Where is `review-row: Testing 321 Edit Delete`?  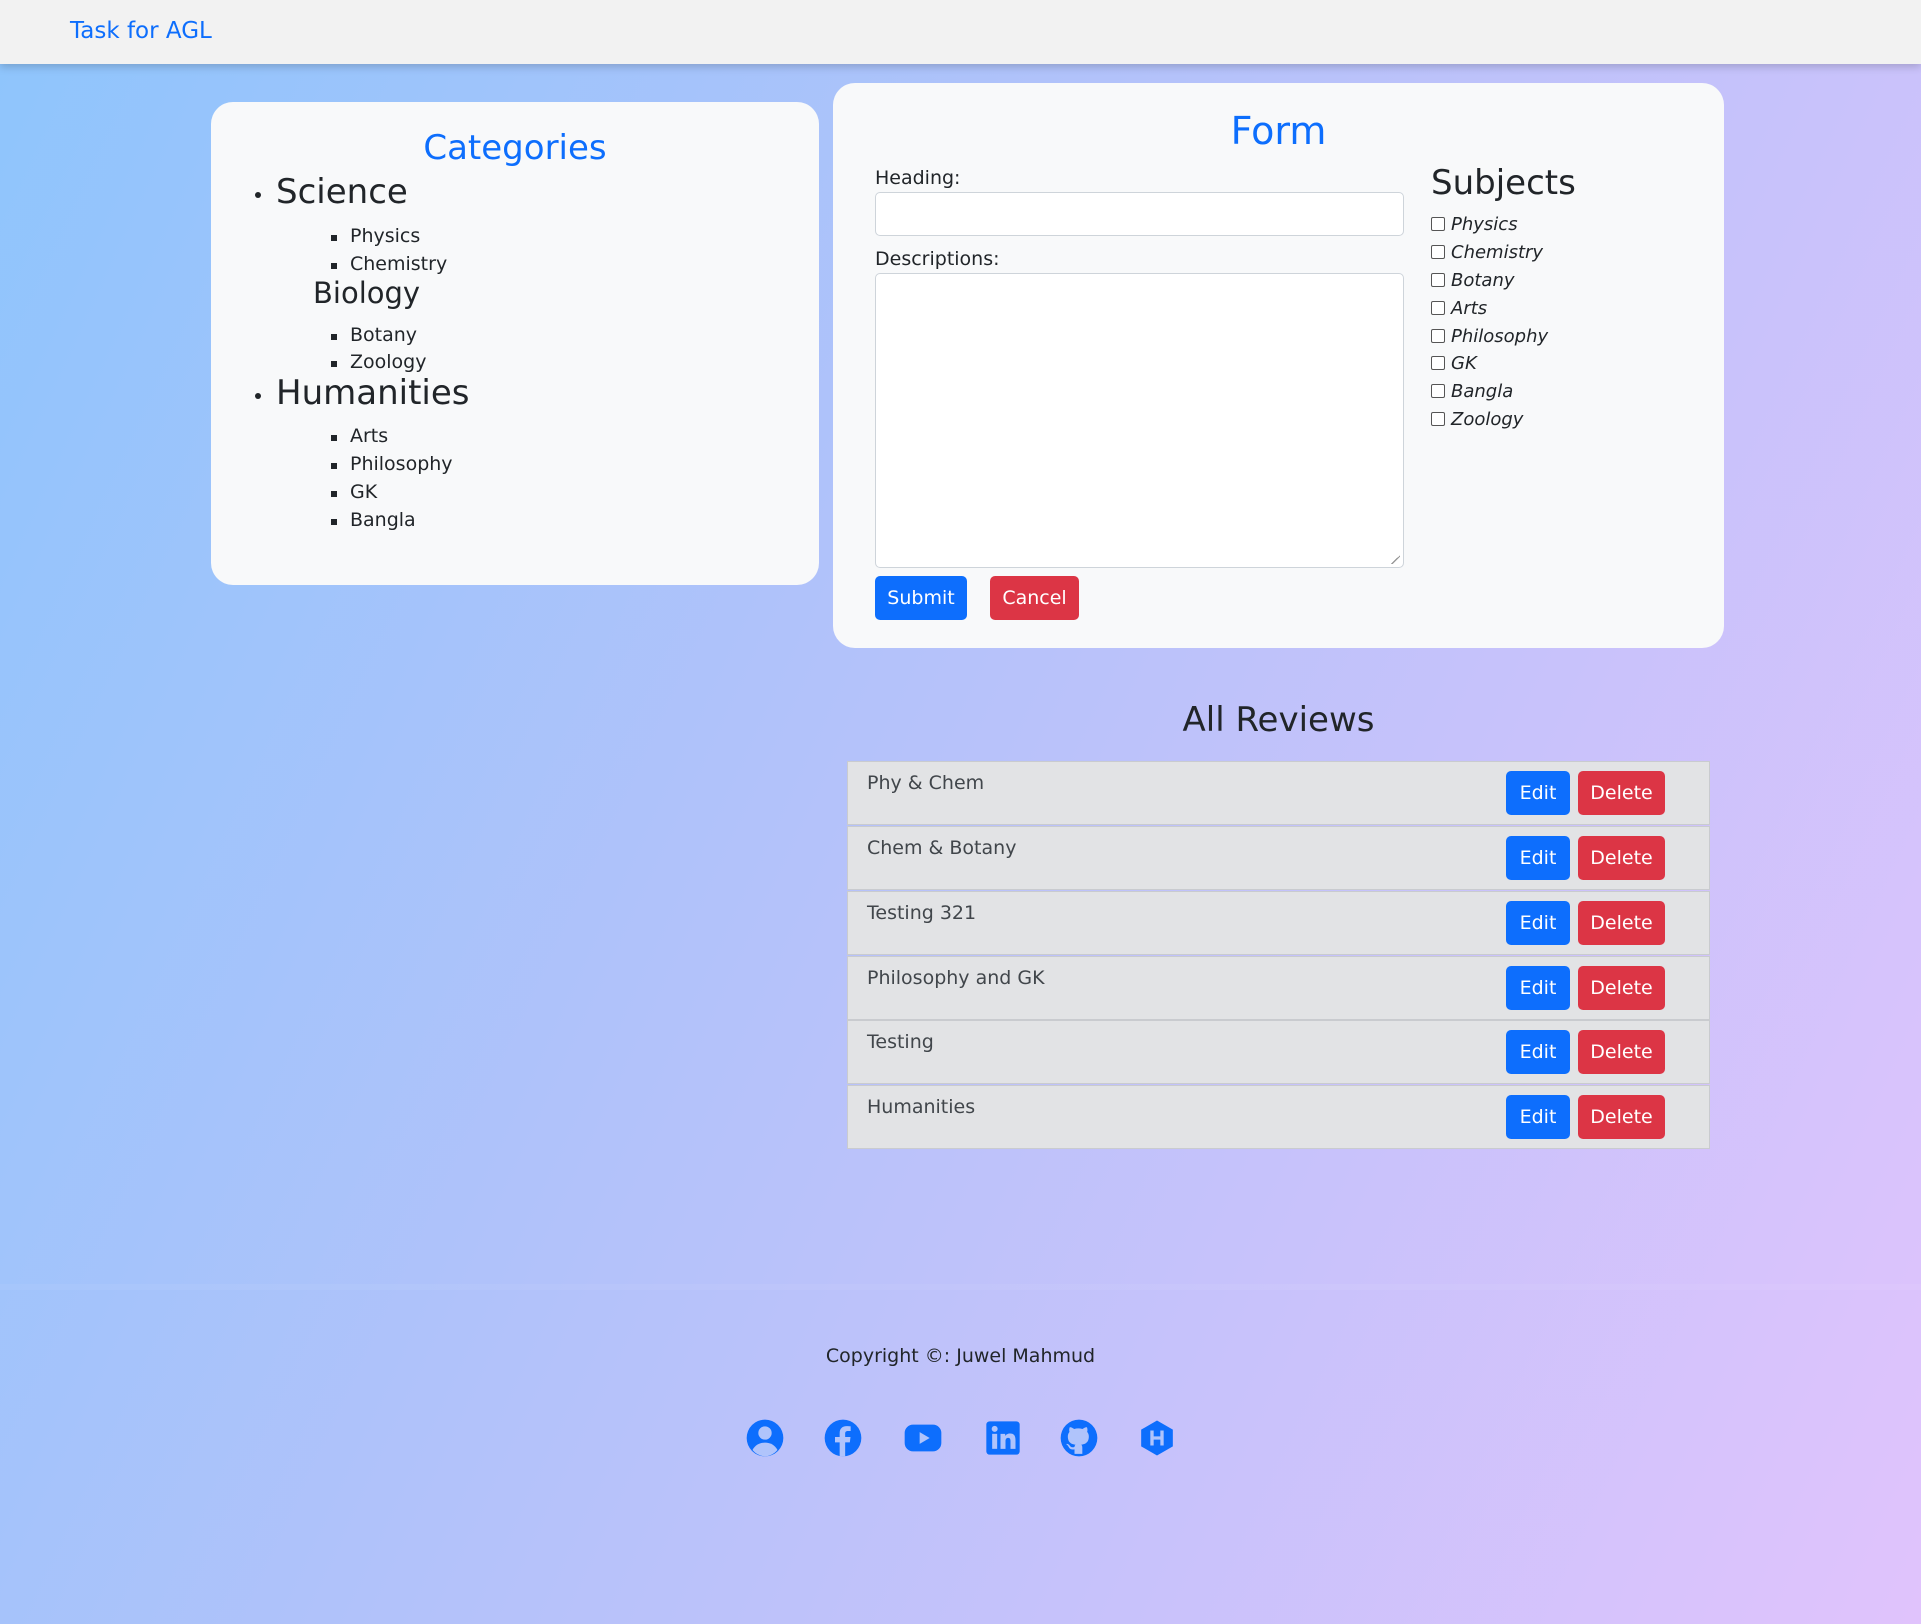
review-row: Testing 321 Edit Delete is located at coordinates (1278, 923).